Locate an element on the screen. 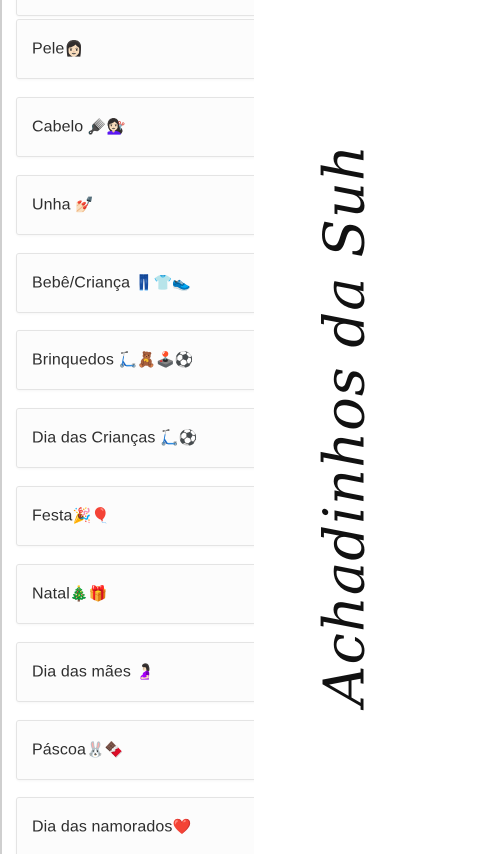 The width and height of the screenshot is (480, 854). category-card-dia-das-criancas: Dia das Crianças 🛴⚽ is located at coordinates (136, 438).